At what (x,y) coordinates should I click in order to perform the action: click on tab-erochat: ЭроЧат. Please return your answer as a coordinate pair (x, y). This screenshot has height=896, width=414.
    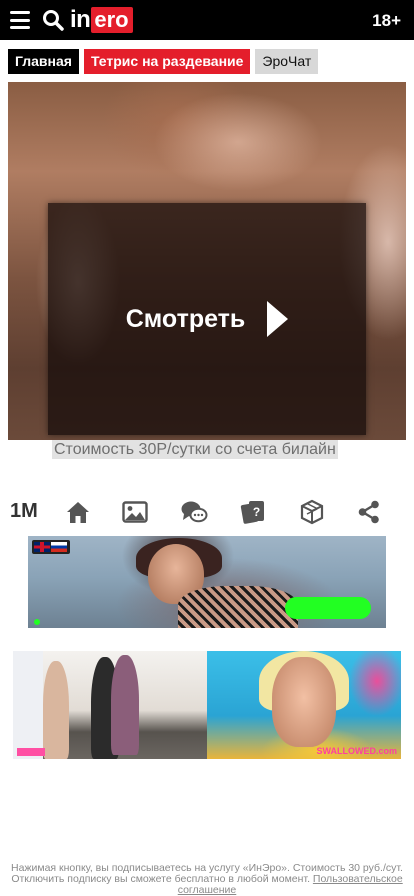
    Looking at the image, I should click on (287, 61).